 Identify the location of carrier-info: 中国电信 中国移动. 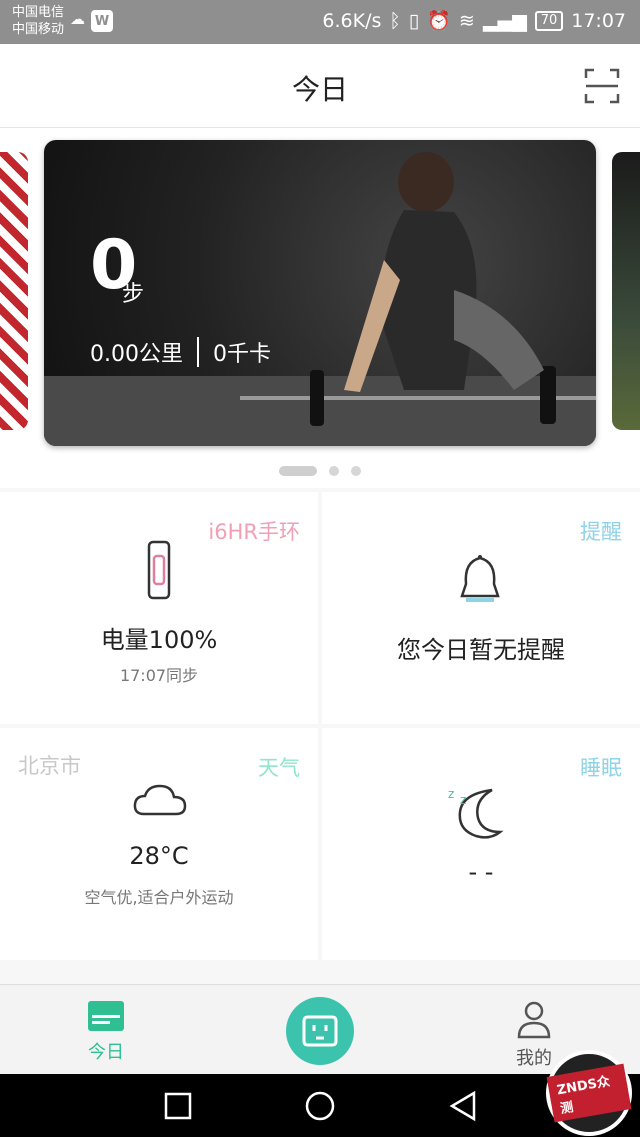
(38, 21).